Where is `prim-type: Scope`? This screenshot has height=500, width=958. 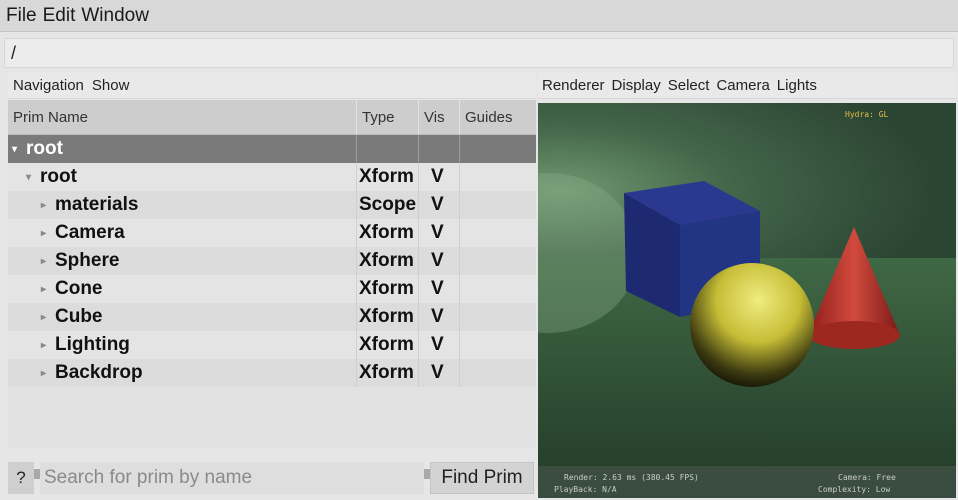
prim-type: Scope is located at coordinates (388, 205).